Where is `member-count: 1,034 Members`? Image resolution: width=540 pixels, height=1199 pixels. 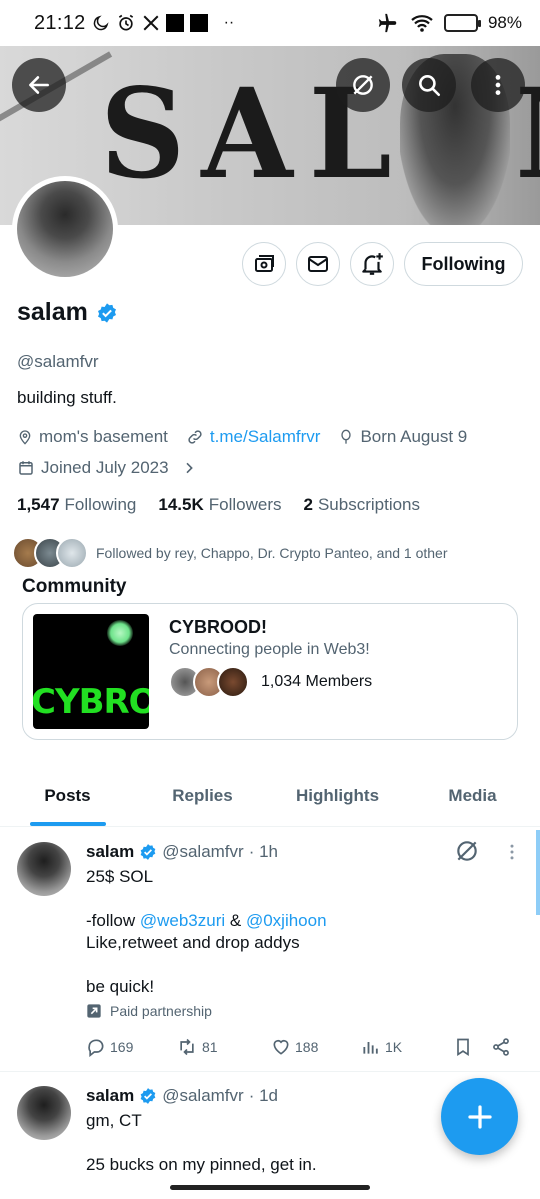 member-count: 1,034 Members is located at coordinates (317, 681).